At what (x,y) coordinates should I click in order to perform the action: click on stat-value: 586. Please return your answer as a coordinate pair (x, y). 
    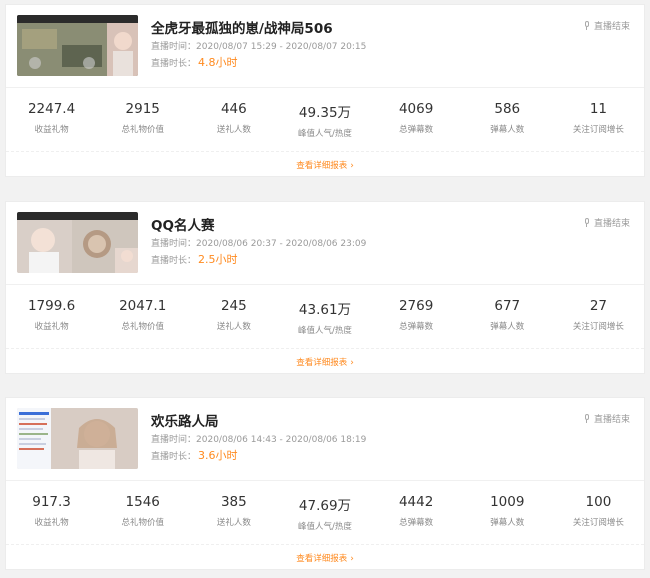
    Looking at the image, I should click on (507, 109).